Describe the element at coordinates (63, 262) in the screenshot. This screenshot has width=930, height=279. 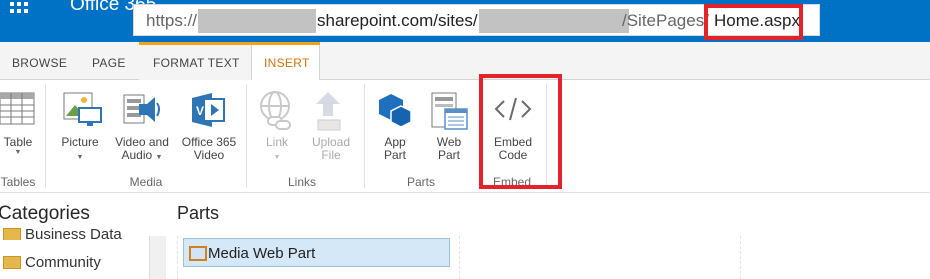
I see `category-label: Community` at that location.